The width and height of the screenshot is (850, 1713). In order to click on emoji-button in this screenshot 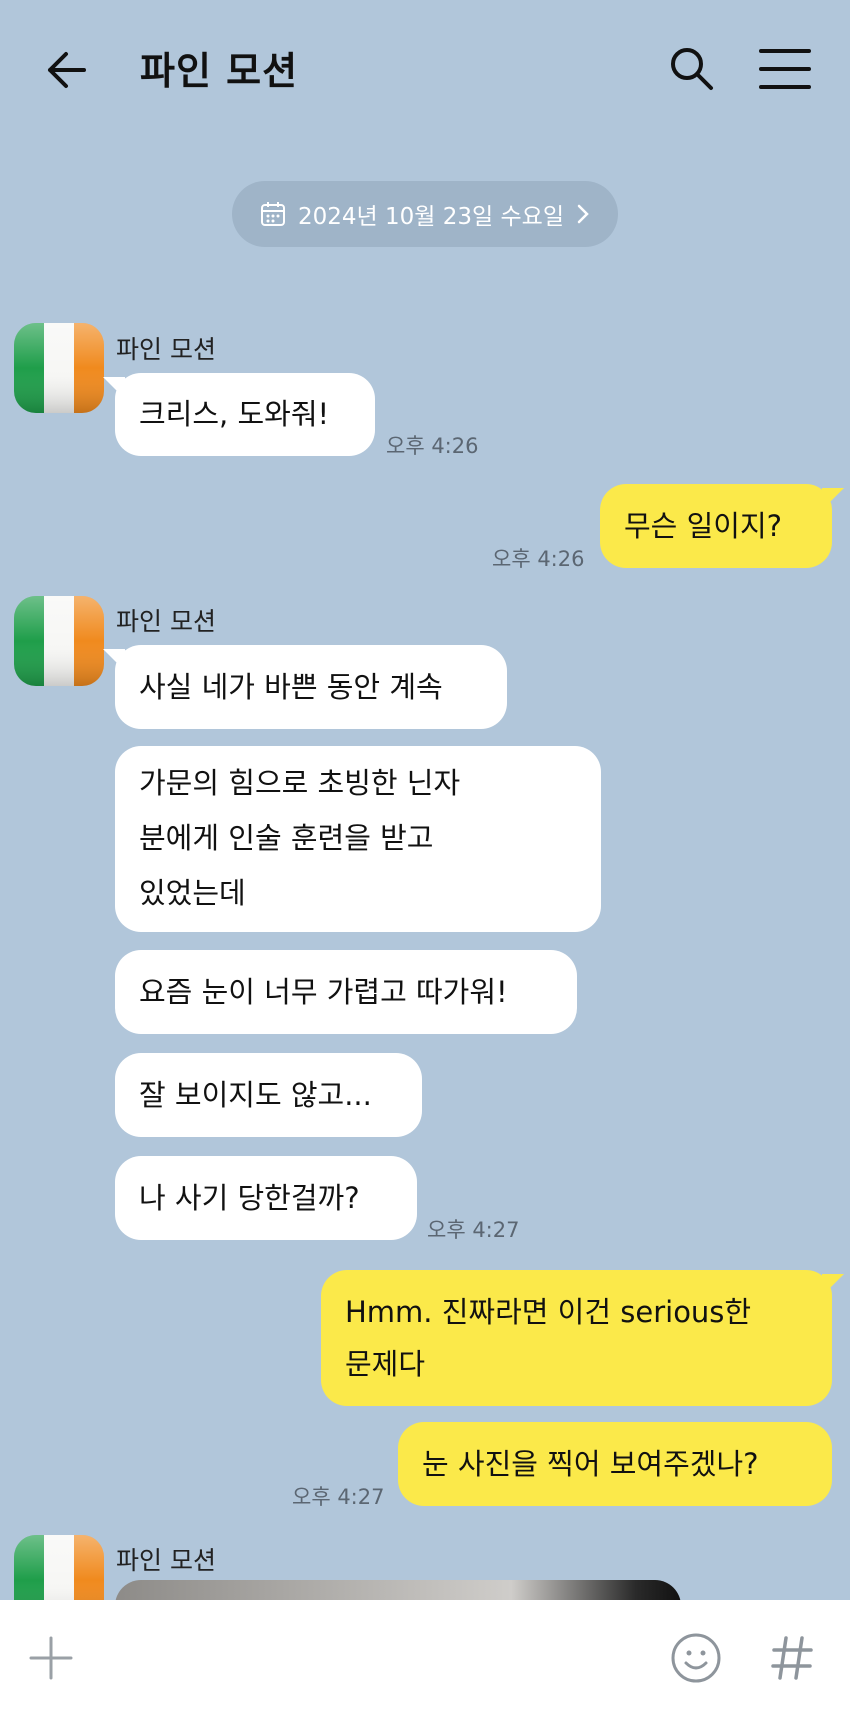, I will do `click(696, 1658)`.